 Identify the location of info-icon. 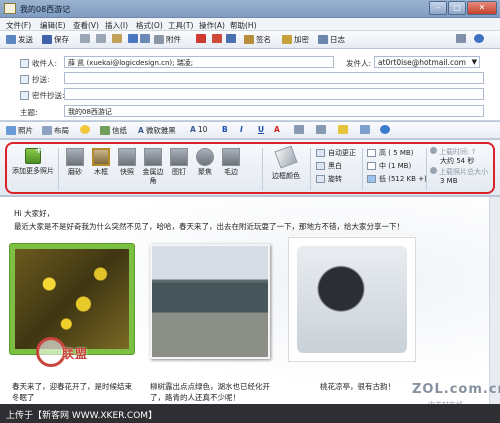
(433, 170).